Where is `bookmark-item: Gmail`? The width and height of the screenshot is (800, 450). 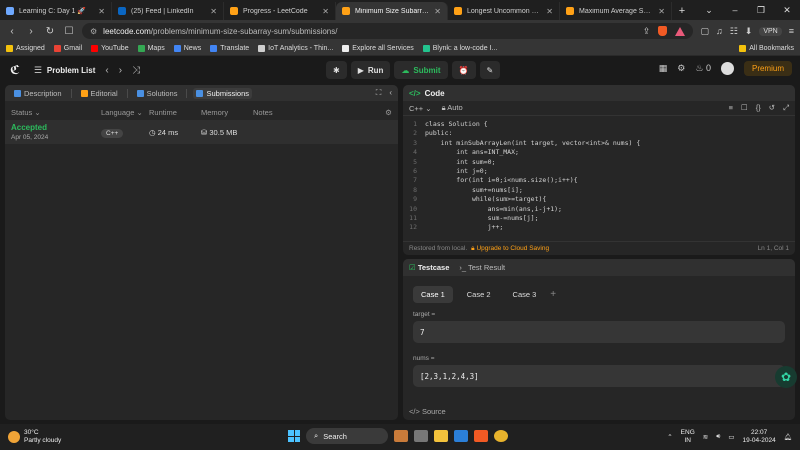
bookmark-item: Gmail is located at coordinates (67, 48).